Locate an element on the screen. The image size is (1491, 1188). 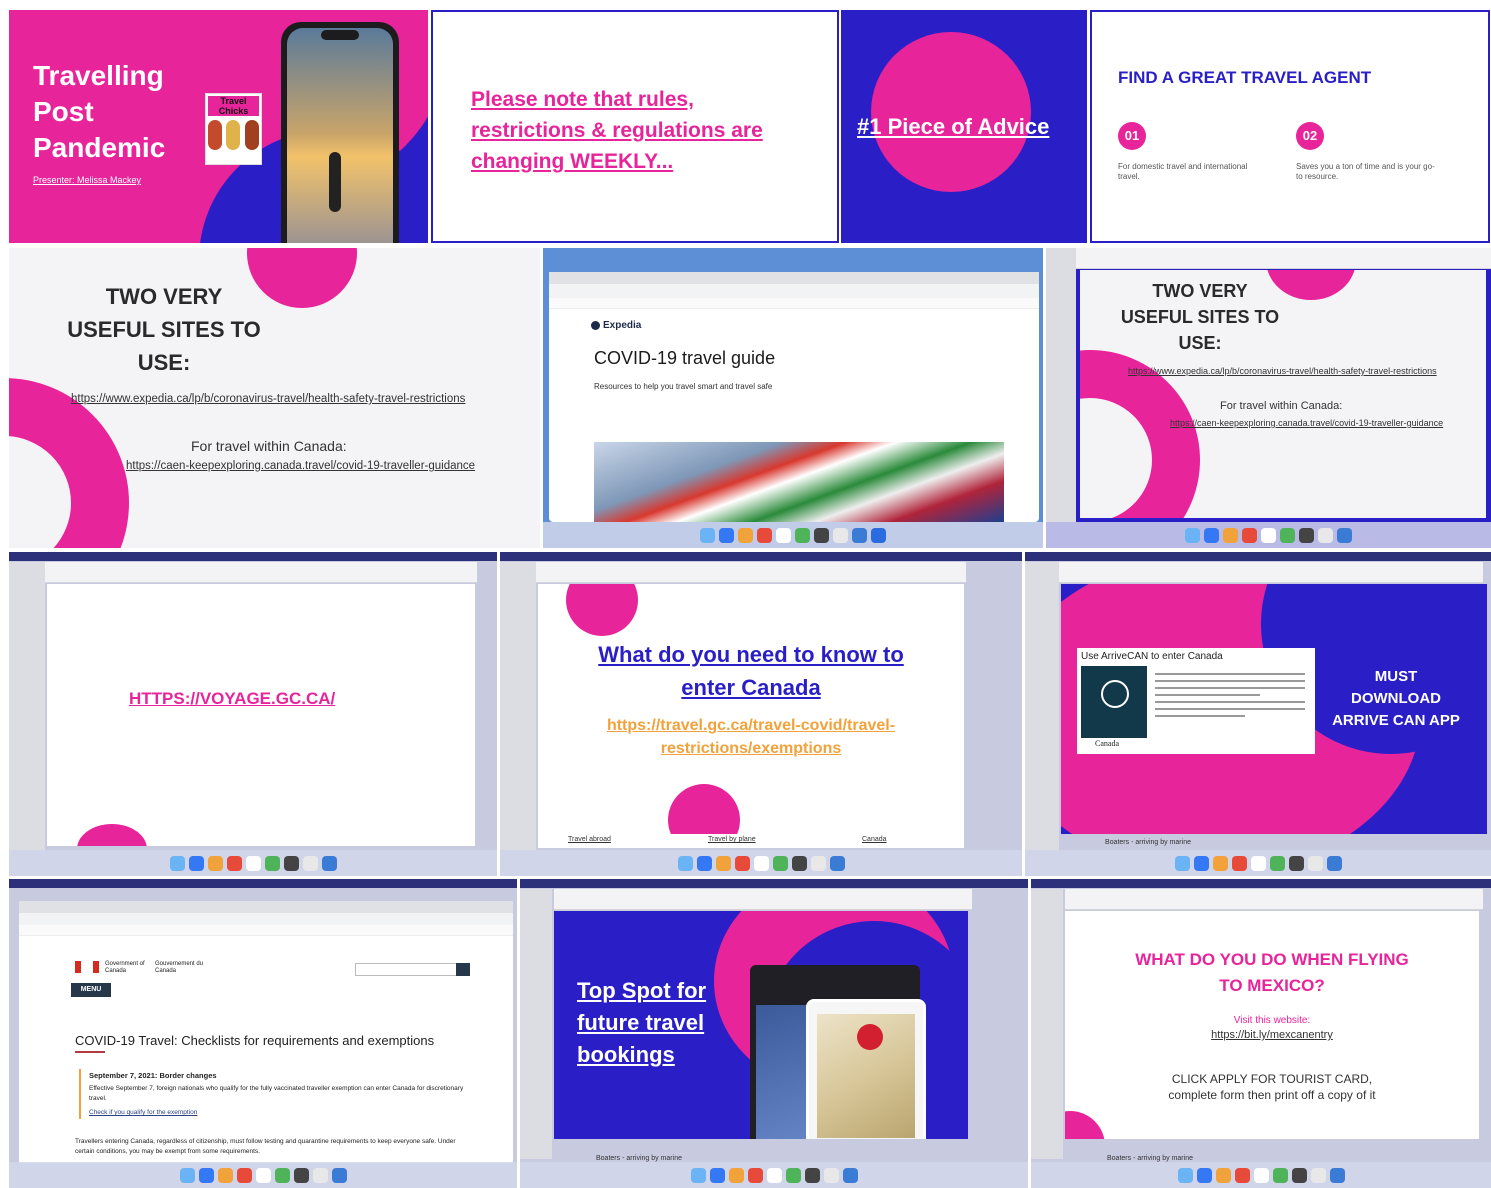
search-button is located at coordinates (463, 969).